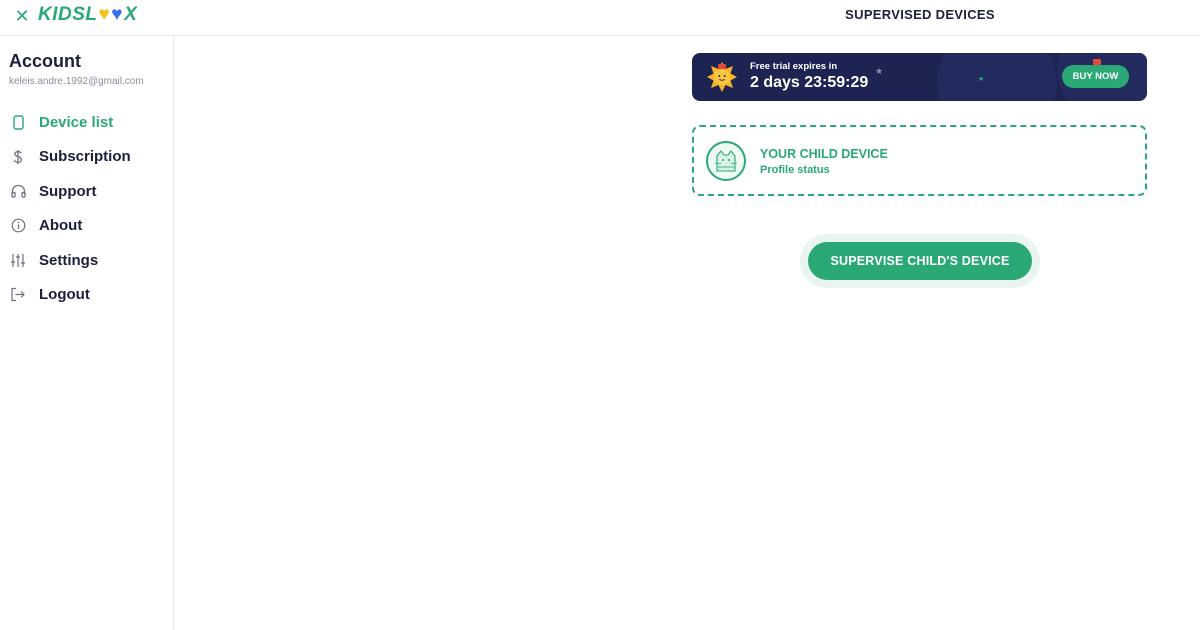  I want to click on logo-text-start: KIDSL, so click(68, 14).